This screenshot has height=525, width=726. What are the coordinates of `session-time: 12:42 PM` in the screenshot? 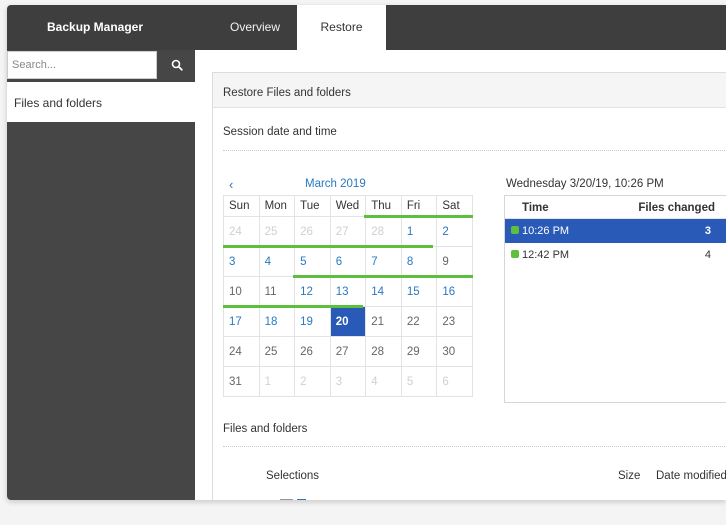 It's located at (546, 255).